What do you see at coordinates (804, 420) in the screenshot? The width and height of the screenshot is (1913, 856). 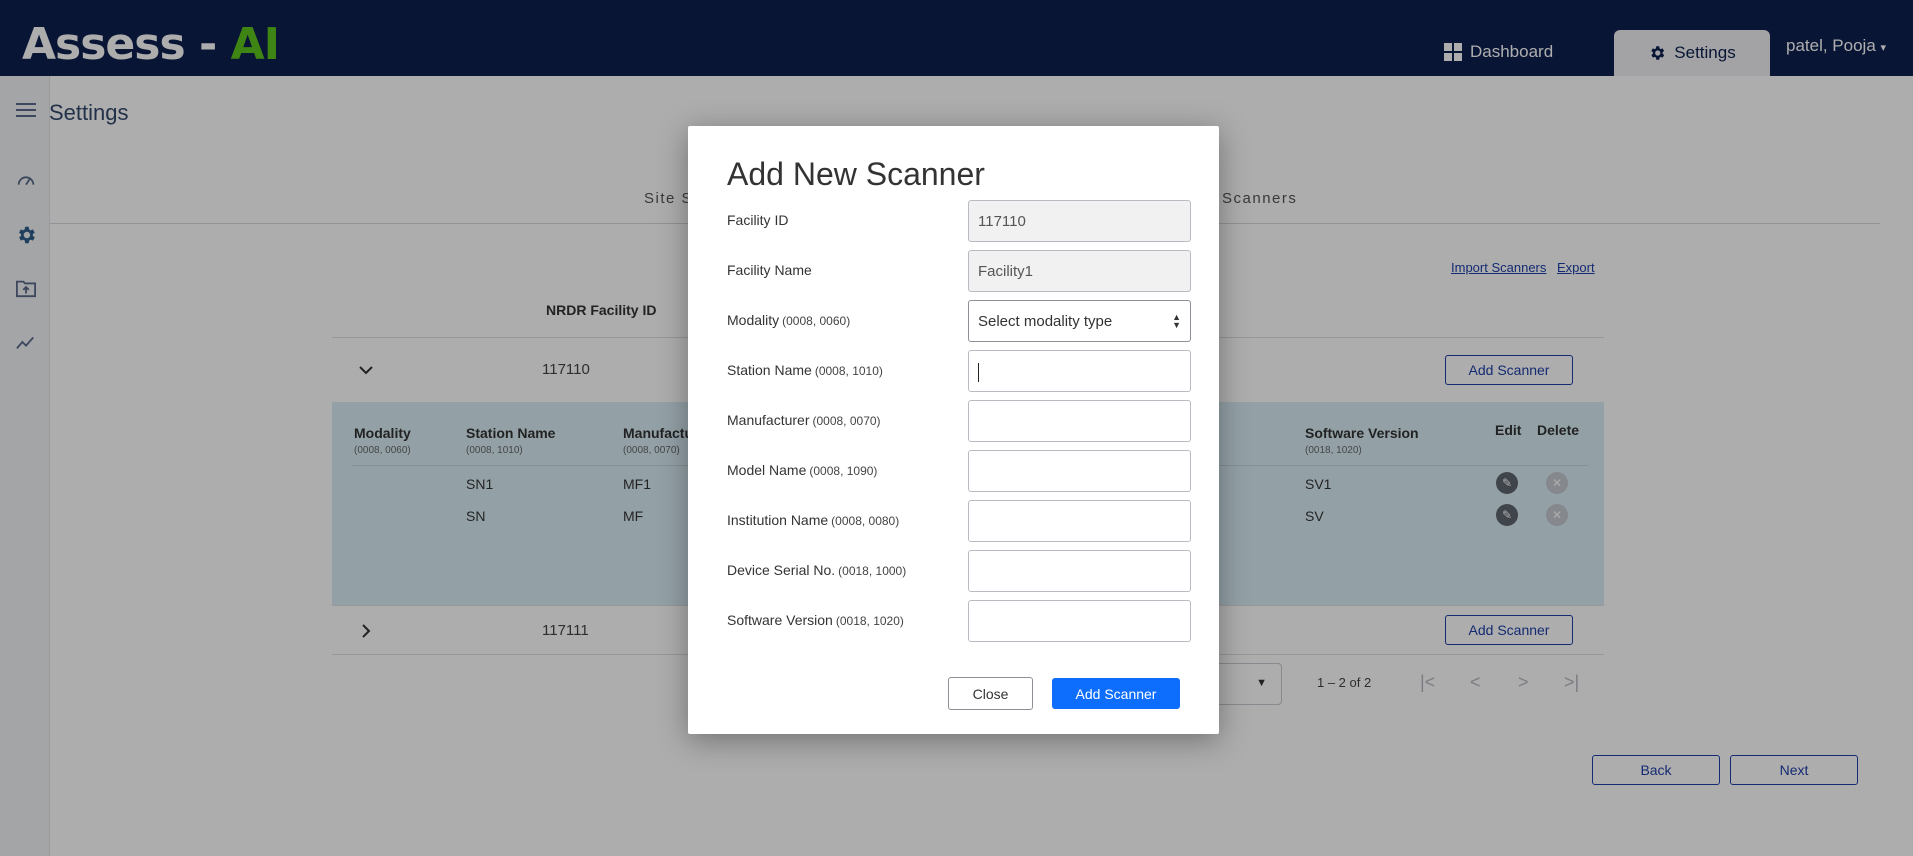 I see `manufacturer-label: Manufacturer (0008, 0070)` at bounding box center [804, 420].